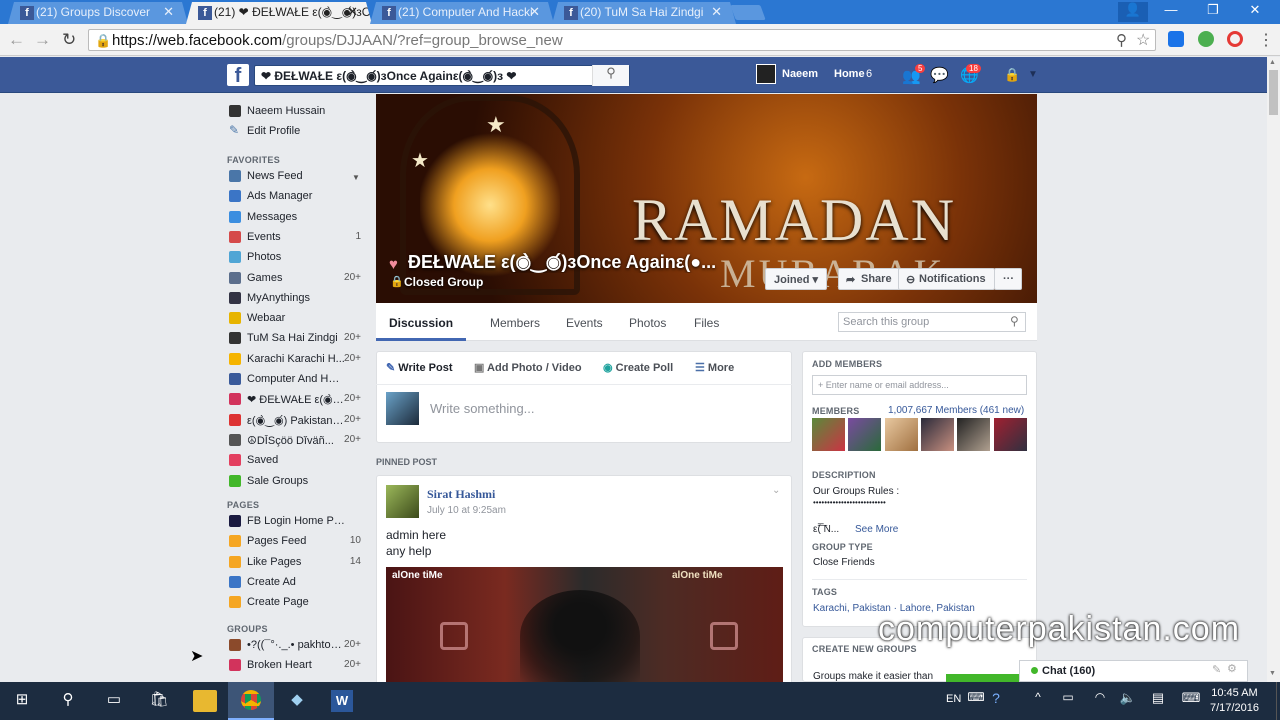 This screenshot has height=720, width=1280. What do you see at coordinates (462, 13) in the screenshot?
I see `browser-tab: f (21) Computer And Hacki ✕` at bounding box center [462, 13].